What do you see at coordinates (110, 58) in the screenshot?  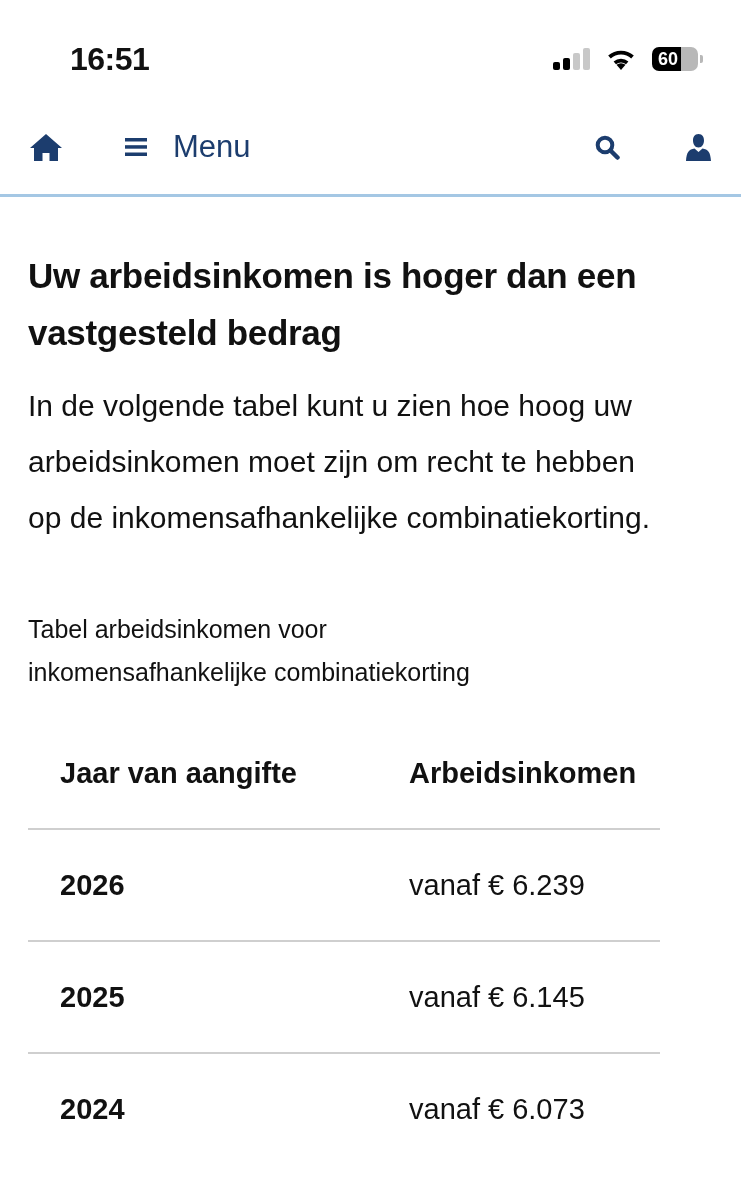 I see `status-time: 16:51` at bounding box center [110, 58].